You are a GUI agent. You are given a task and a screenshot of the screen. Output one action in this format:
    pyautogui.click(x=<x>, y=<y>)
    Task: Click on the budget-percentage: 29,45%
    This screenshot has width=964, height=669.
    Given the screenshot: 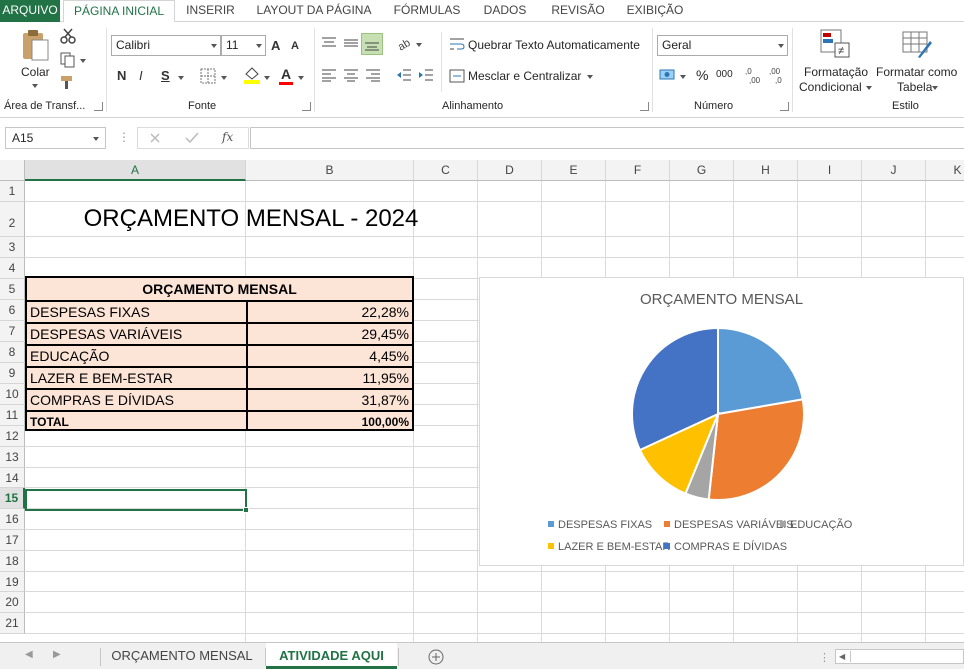 What is the action you would take?
    pyautogui.click(x=330, y=334)
    